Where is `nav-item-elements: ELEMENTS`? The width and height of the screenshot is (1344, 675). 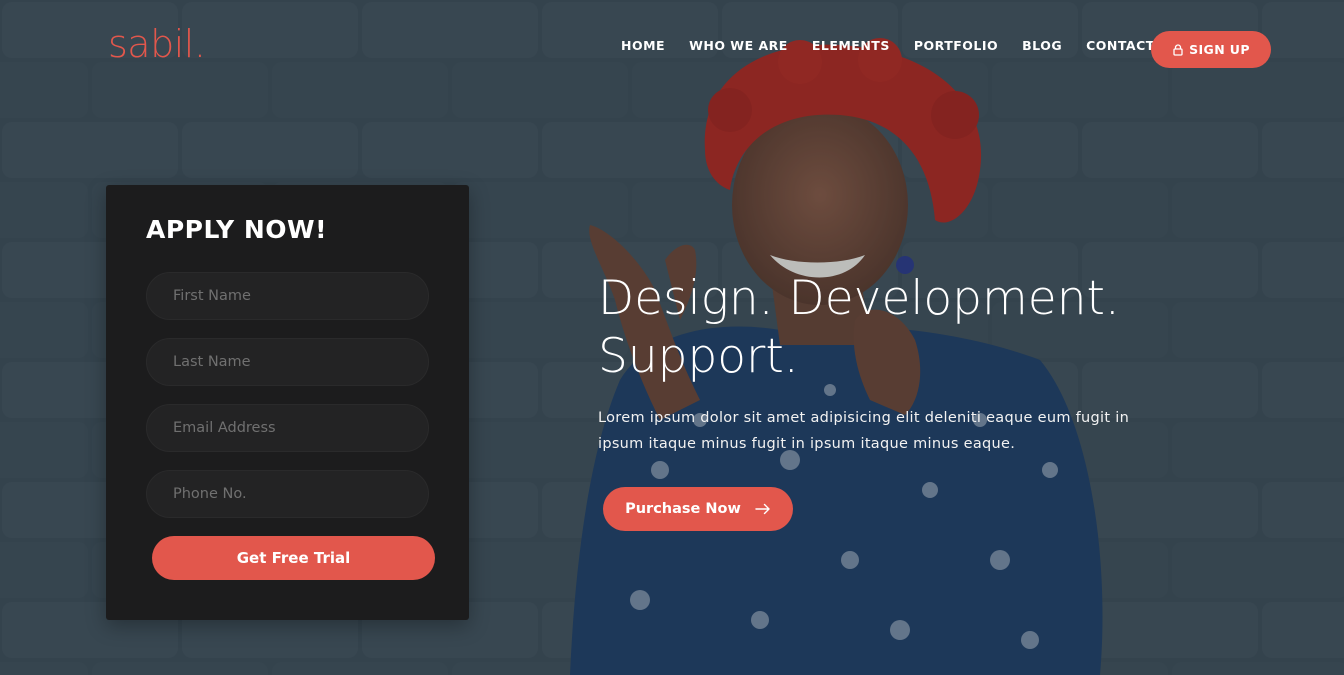 nav-item-elements: ELEMENTS is located at coordinates (851, 45).